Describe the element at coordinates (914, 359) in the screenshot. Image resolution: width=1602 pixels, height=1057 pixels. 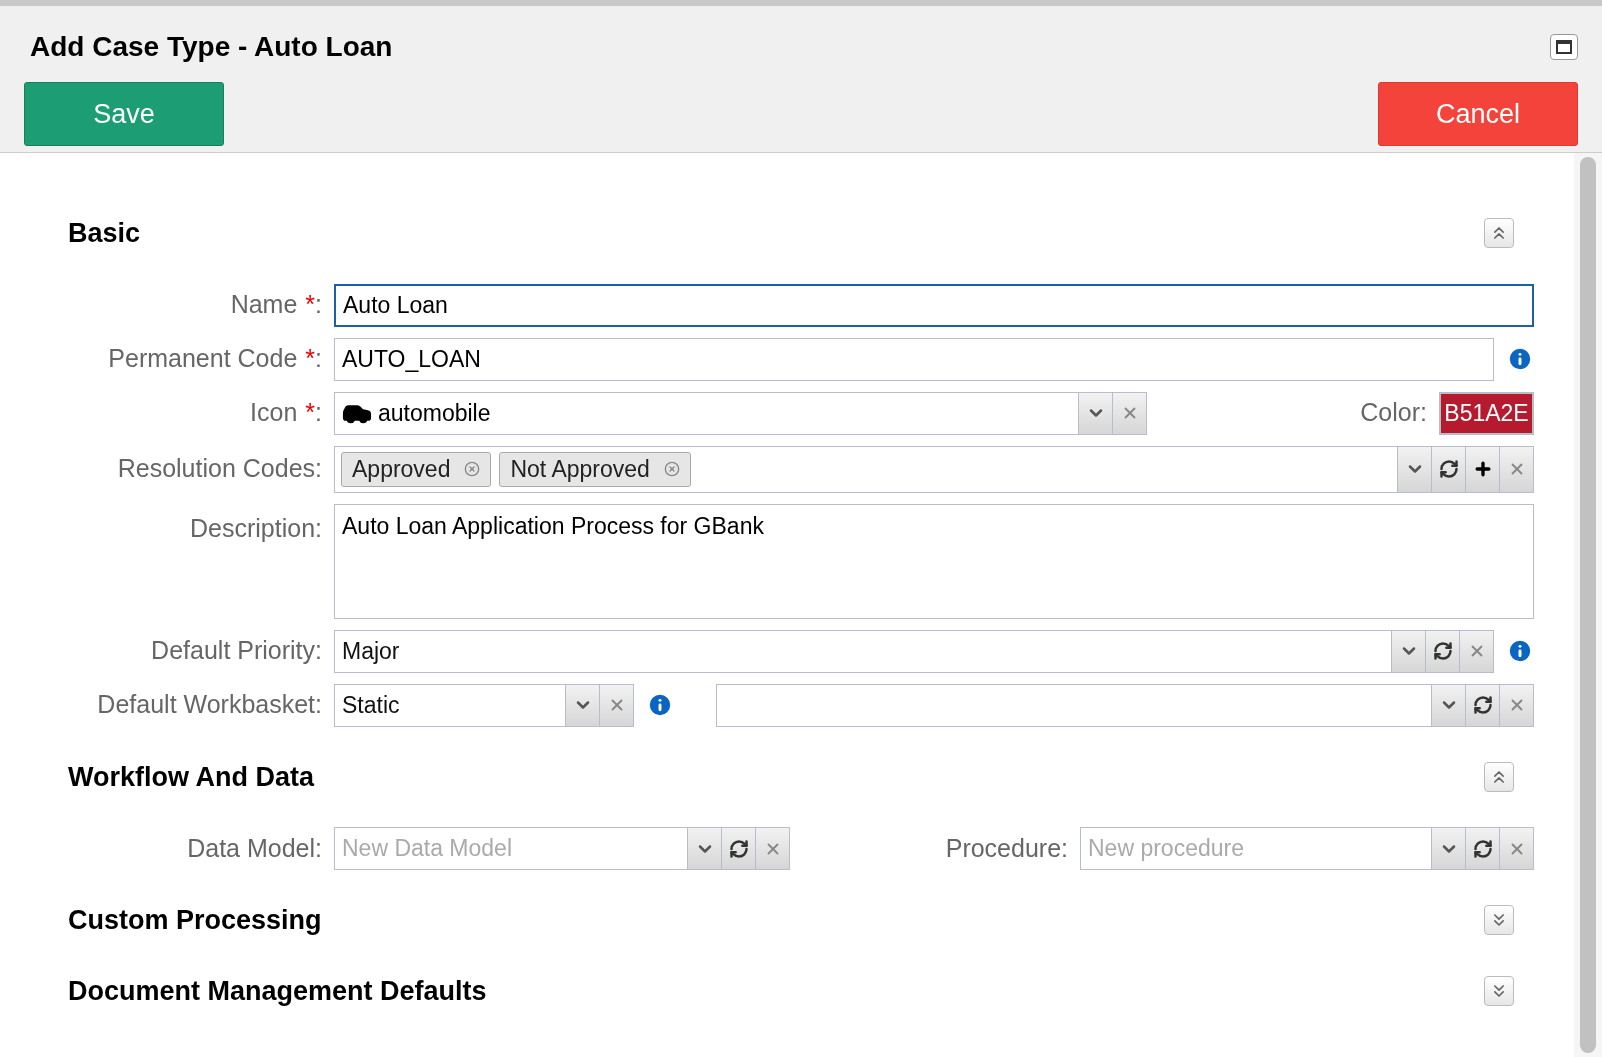
I see `text-field: AUTO_LOAN` at that location.